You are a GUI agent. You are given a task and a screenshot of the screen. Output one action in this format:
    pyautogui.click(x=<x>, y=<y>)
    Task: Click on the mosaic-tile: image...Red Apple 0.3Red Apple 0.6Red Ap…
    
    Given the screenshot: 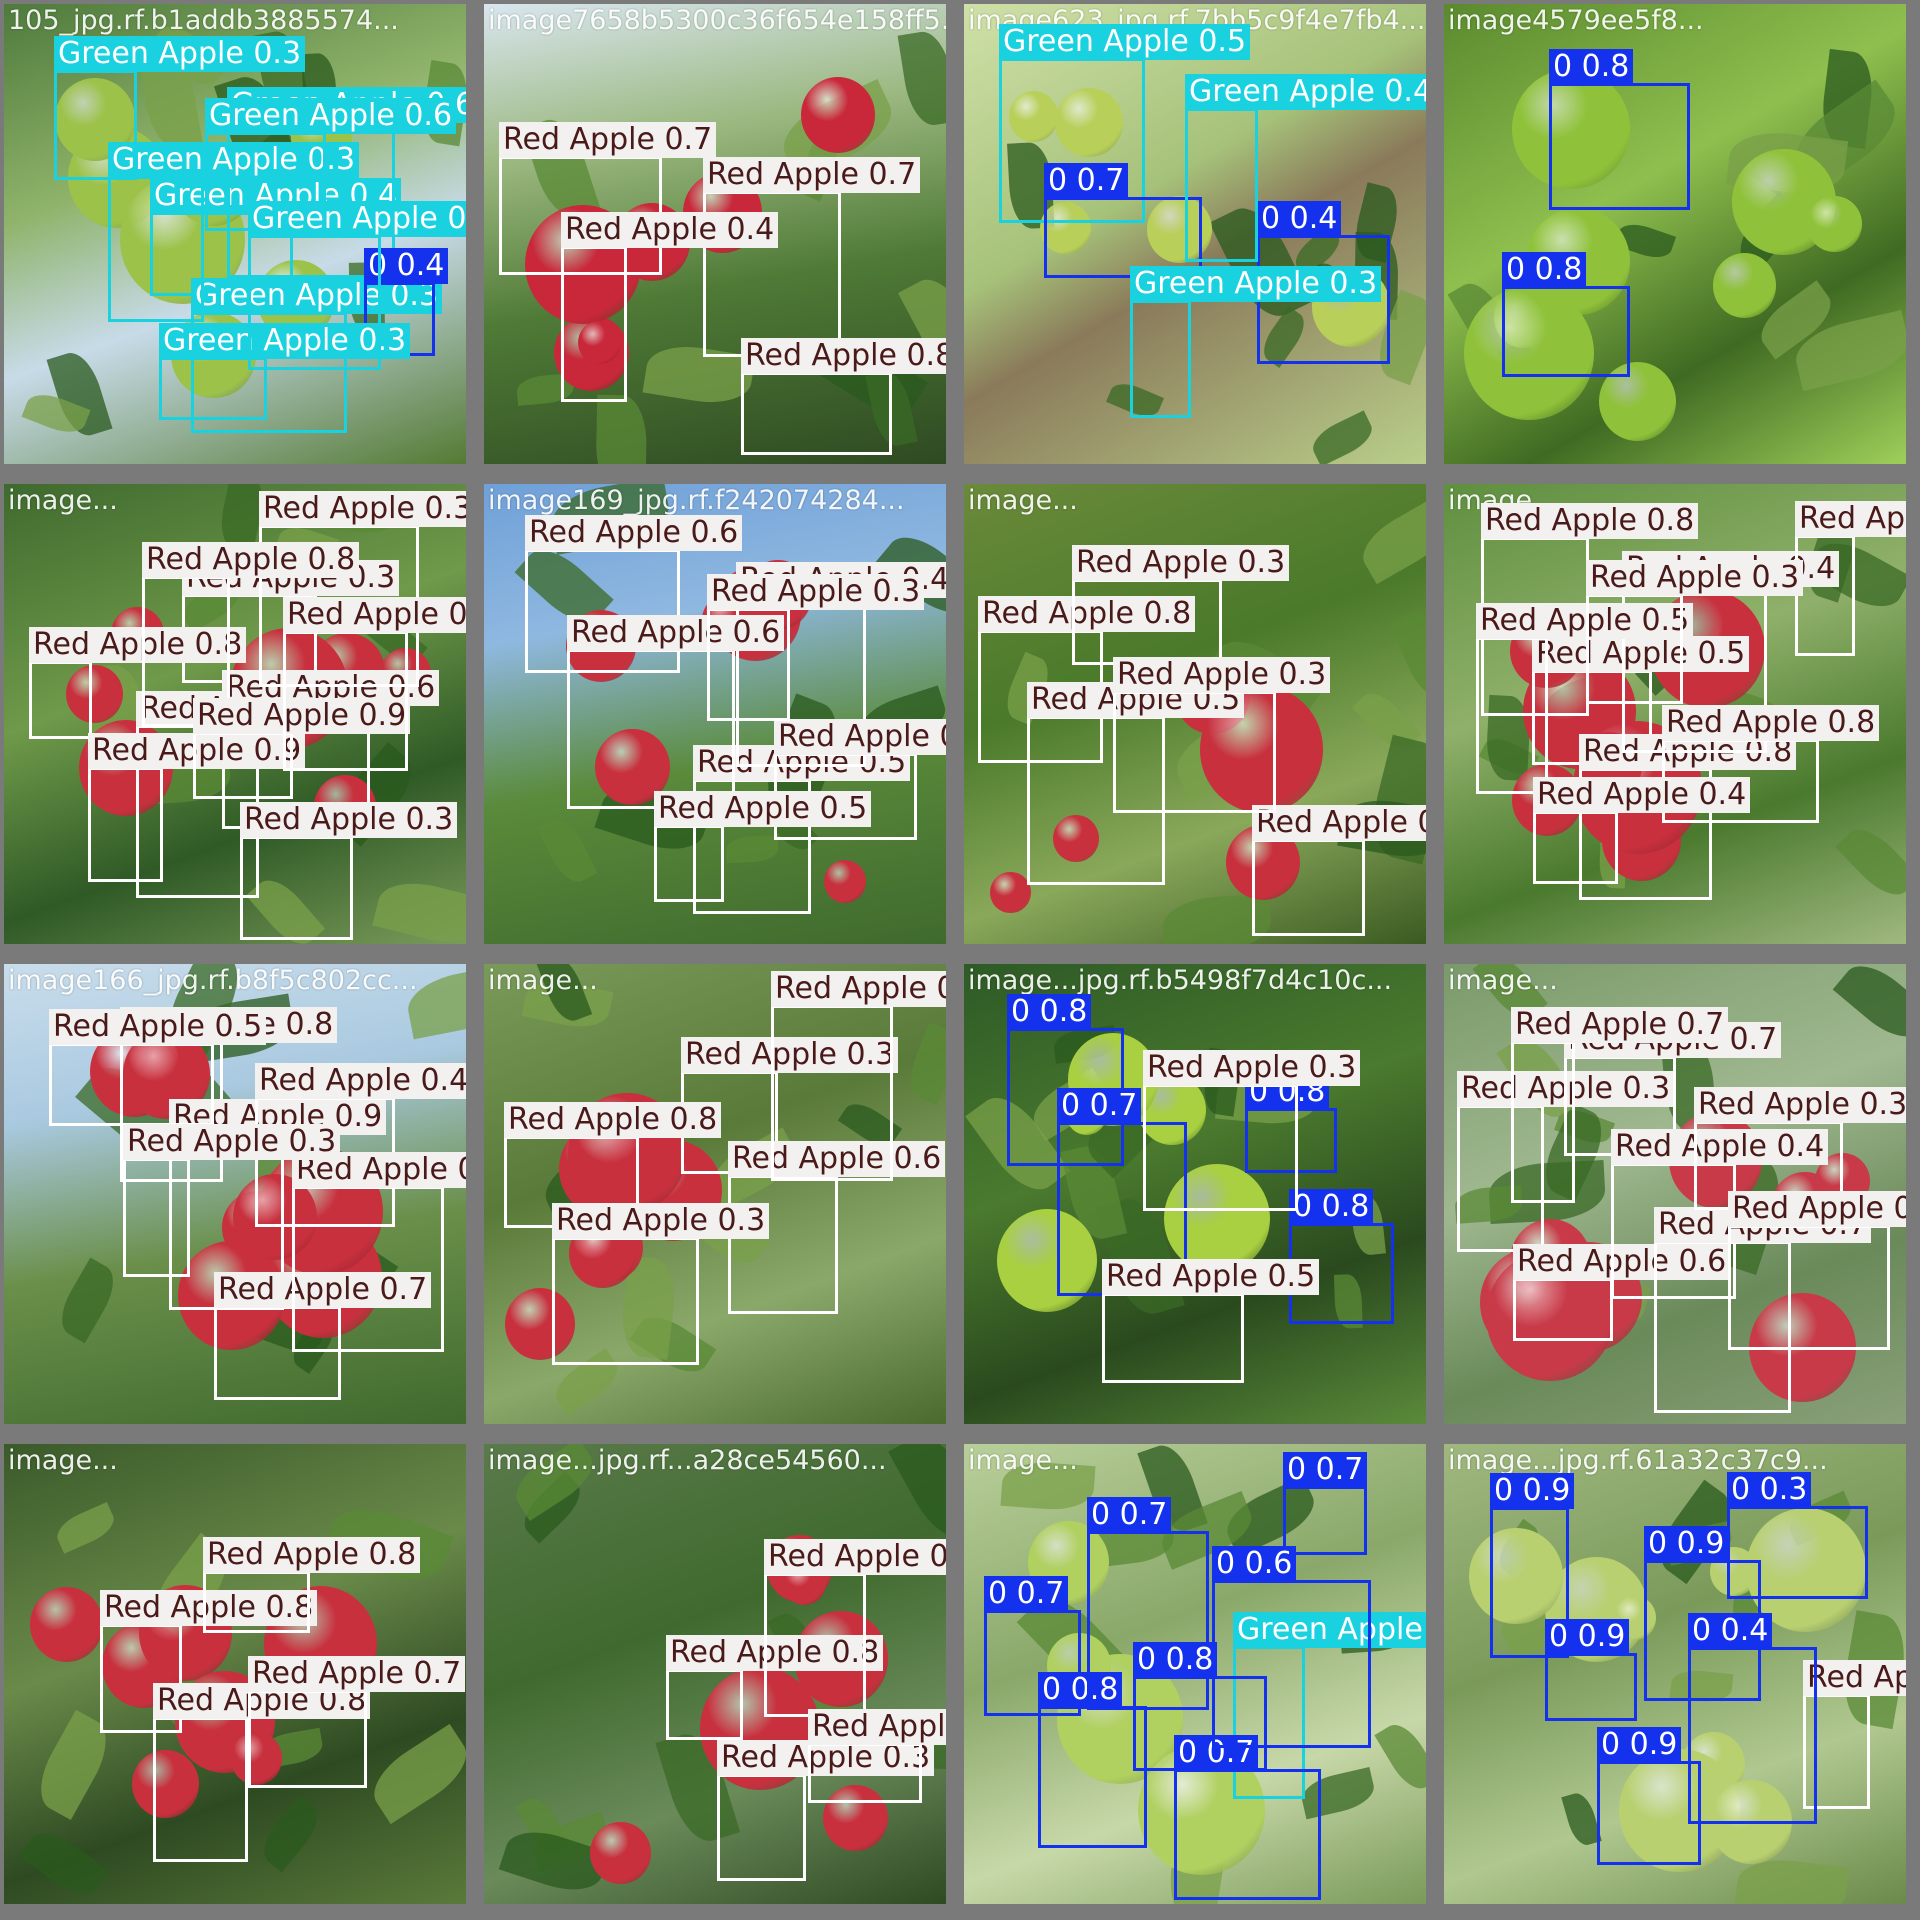 What is the action you would take?
    pyautogui.click(x=1675, y=1194)
    